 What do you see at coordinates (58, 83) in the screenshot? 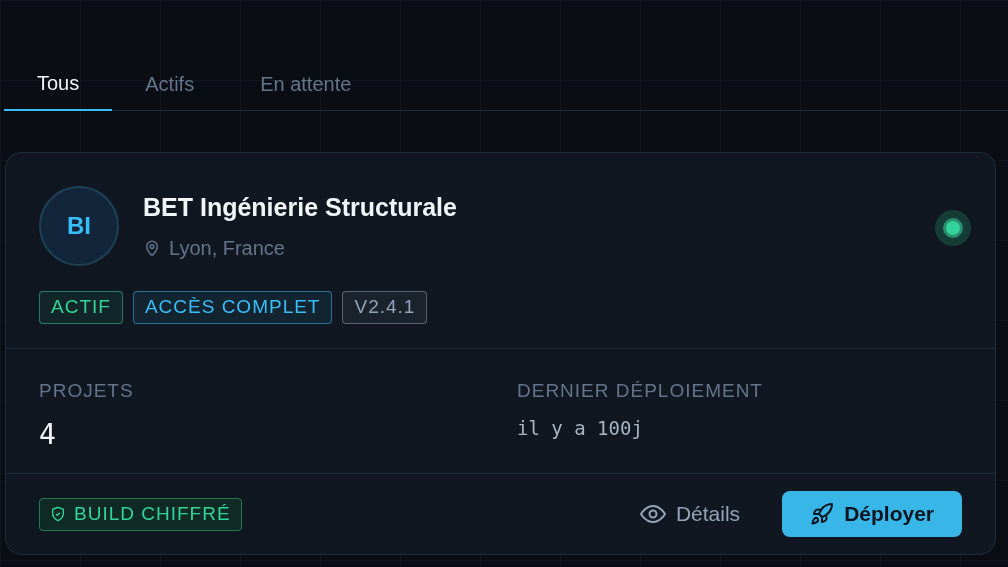
I see `tab: Tous` at bounding box center [58, 83].